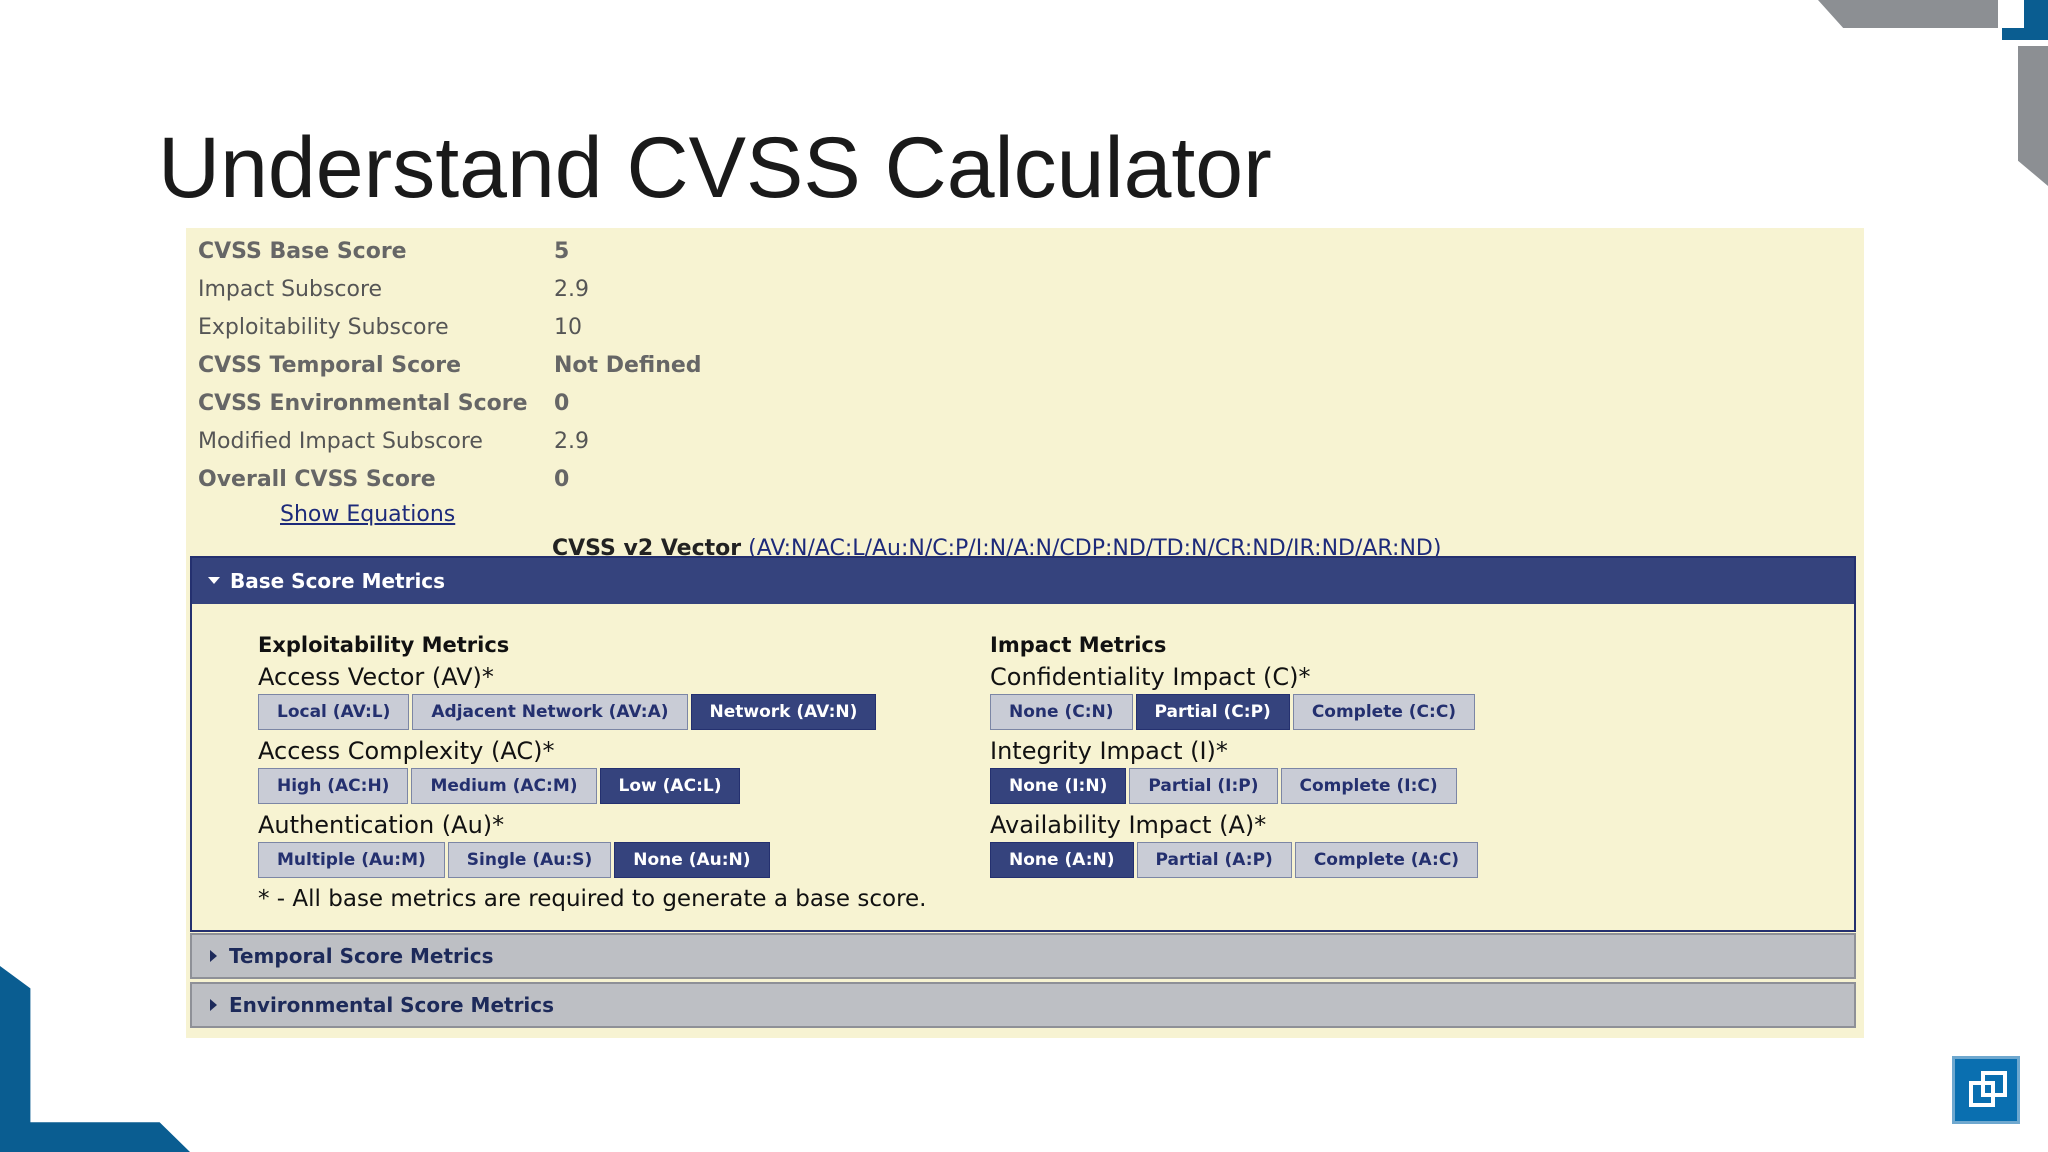 This screenshot has width=2048, height=1152. What do you see at coordinates (95, 1059) in the screenshot?
I see `corner-decoration-blue-bottom` at bounding box center [95, 1059].